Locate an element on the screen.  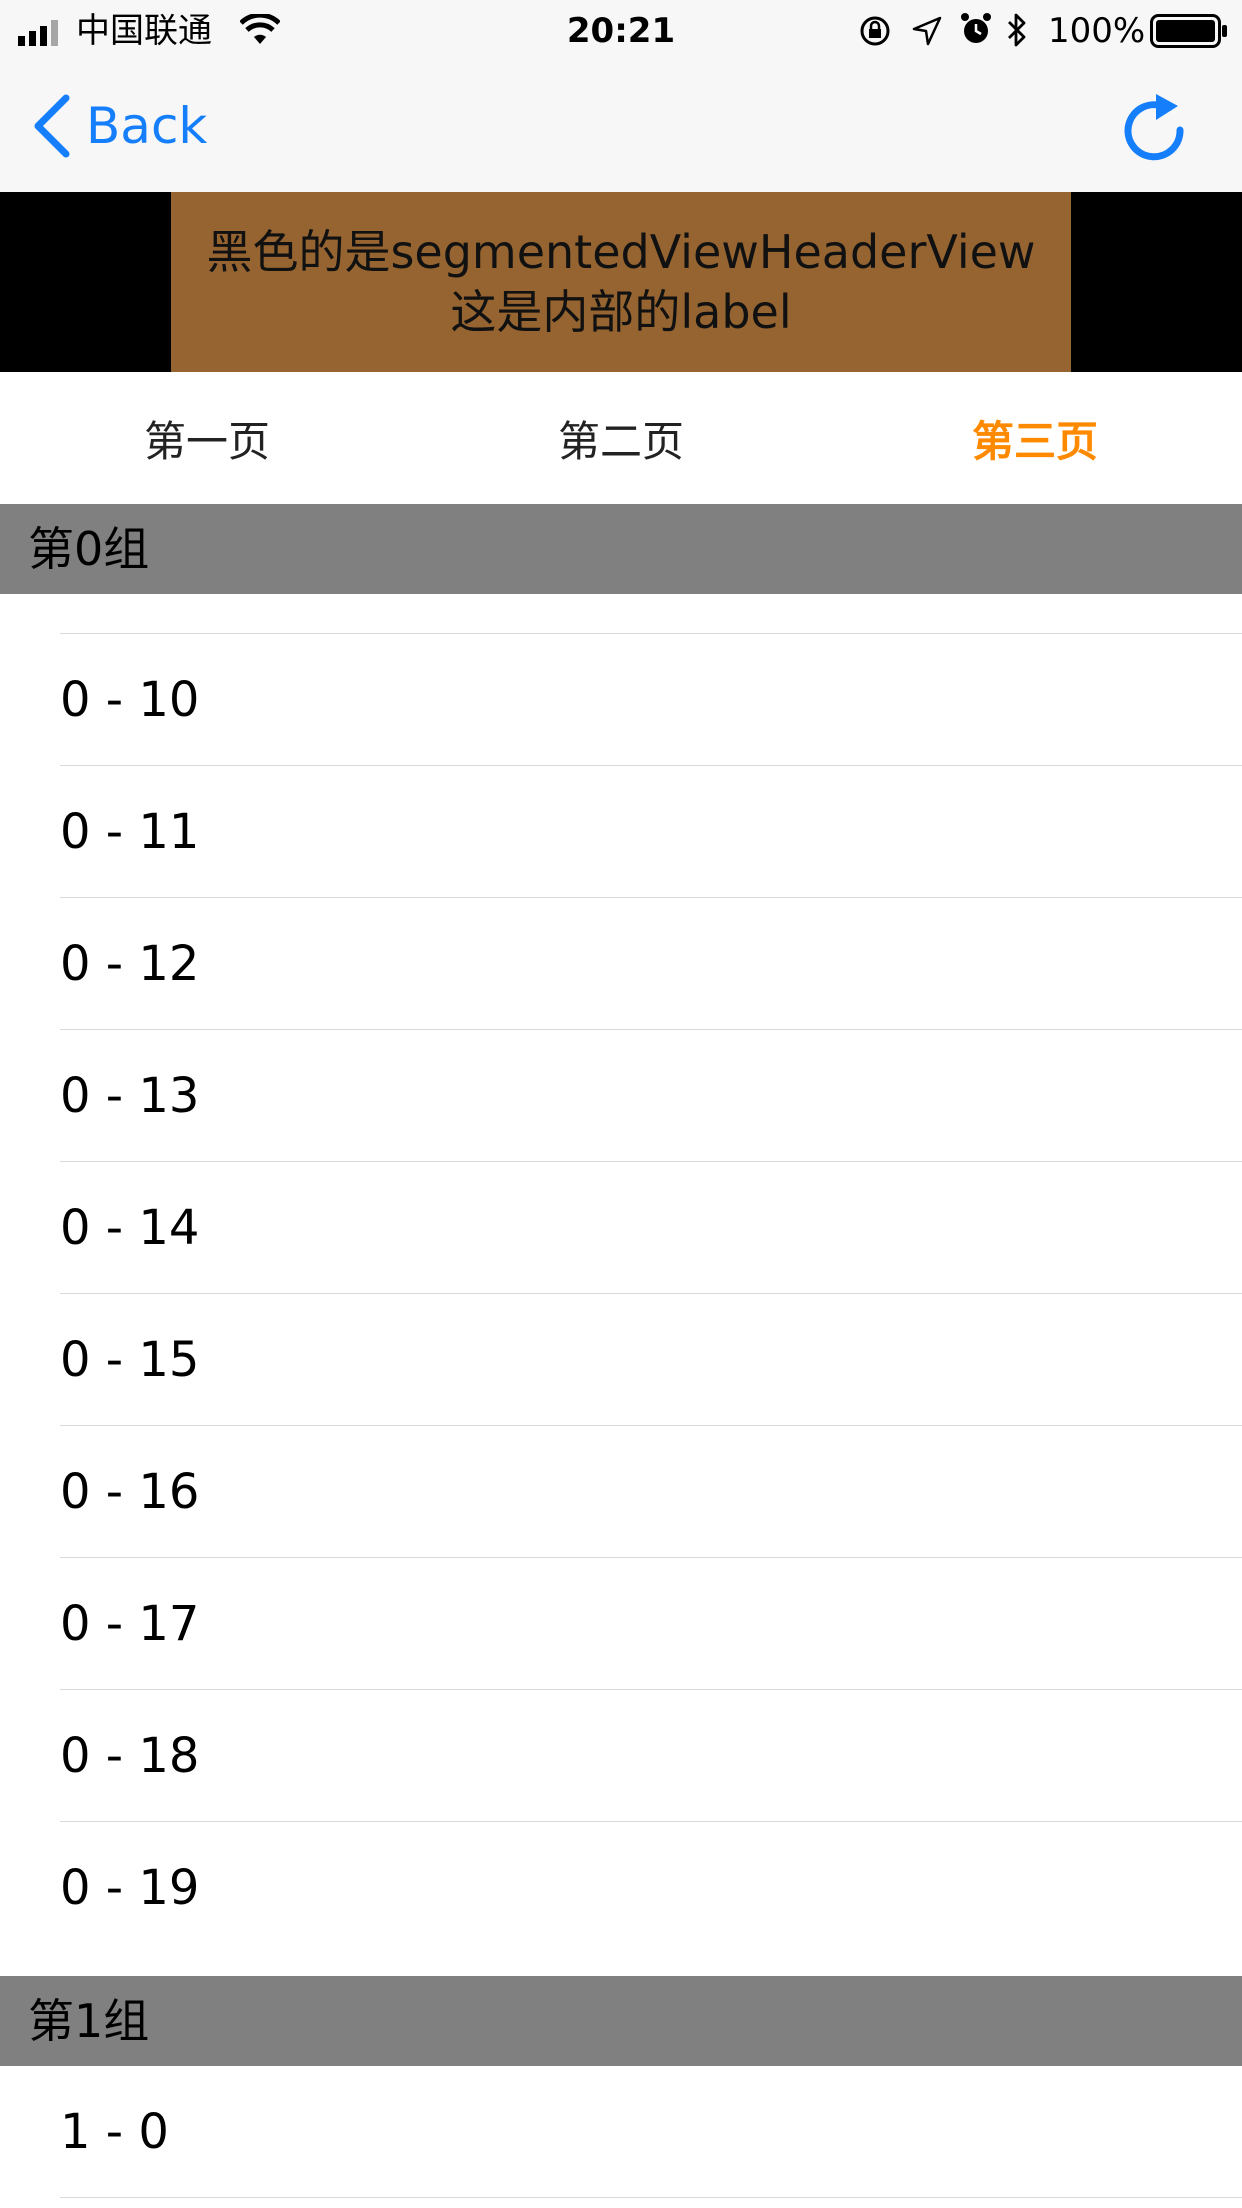
row-label: 0 - 18 is located at coordinates (130, 1756).